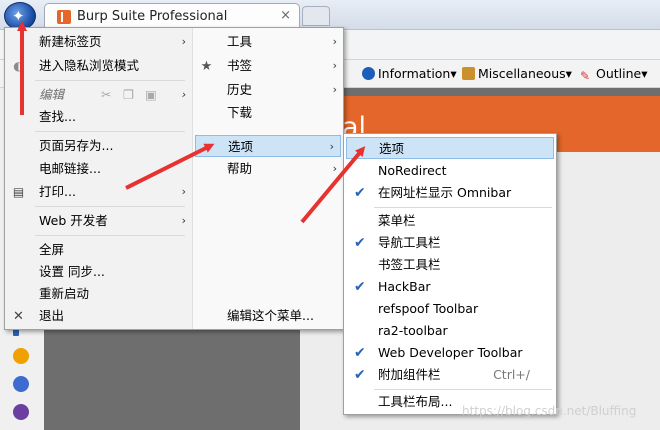 This screenshot has height=430, width=660. I want to click on burp-favicon-icon, so click(64, 17).